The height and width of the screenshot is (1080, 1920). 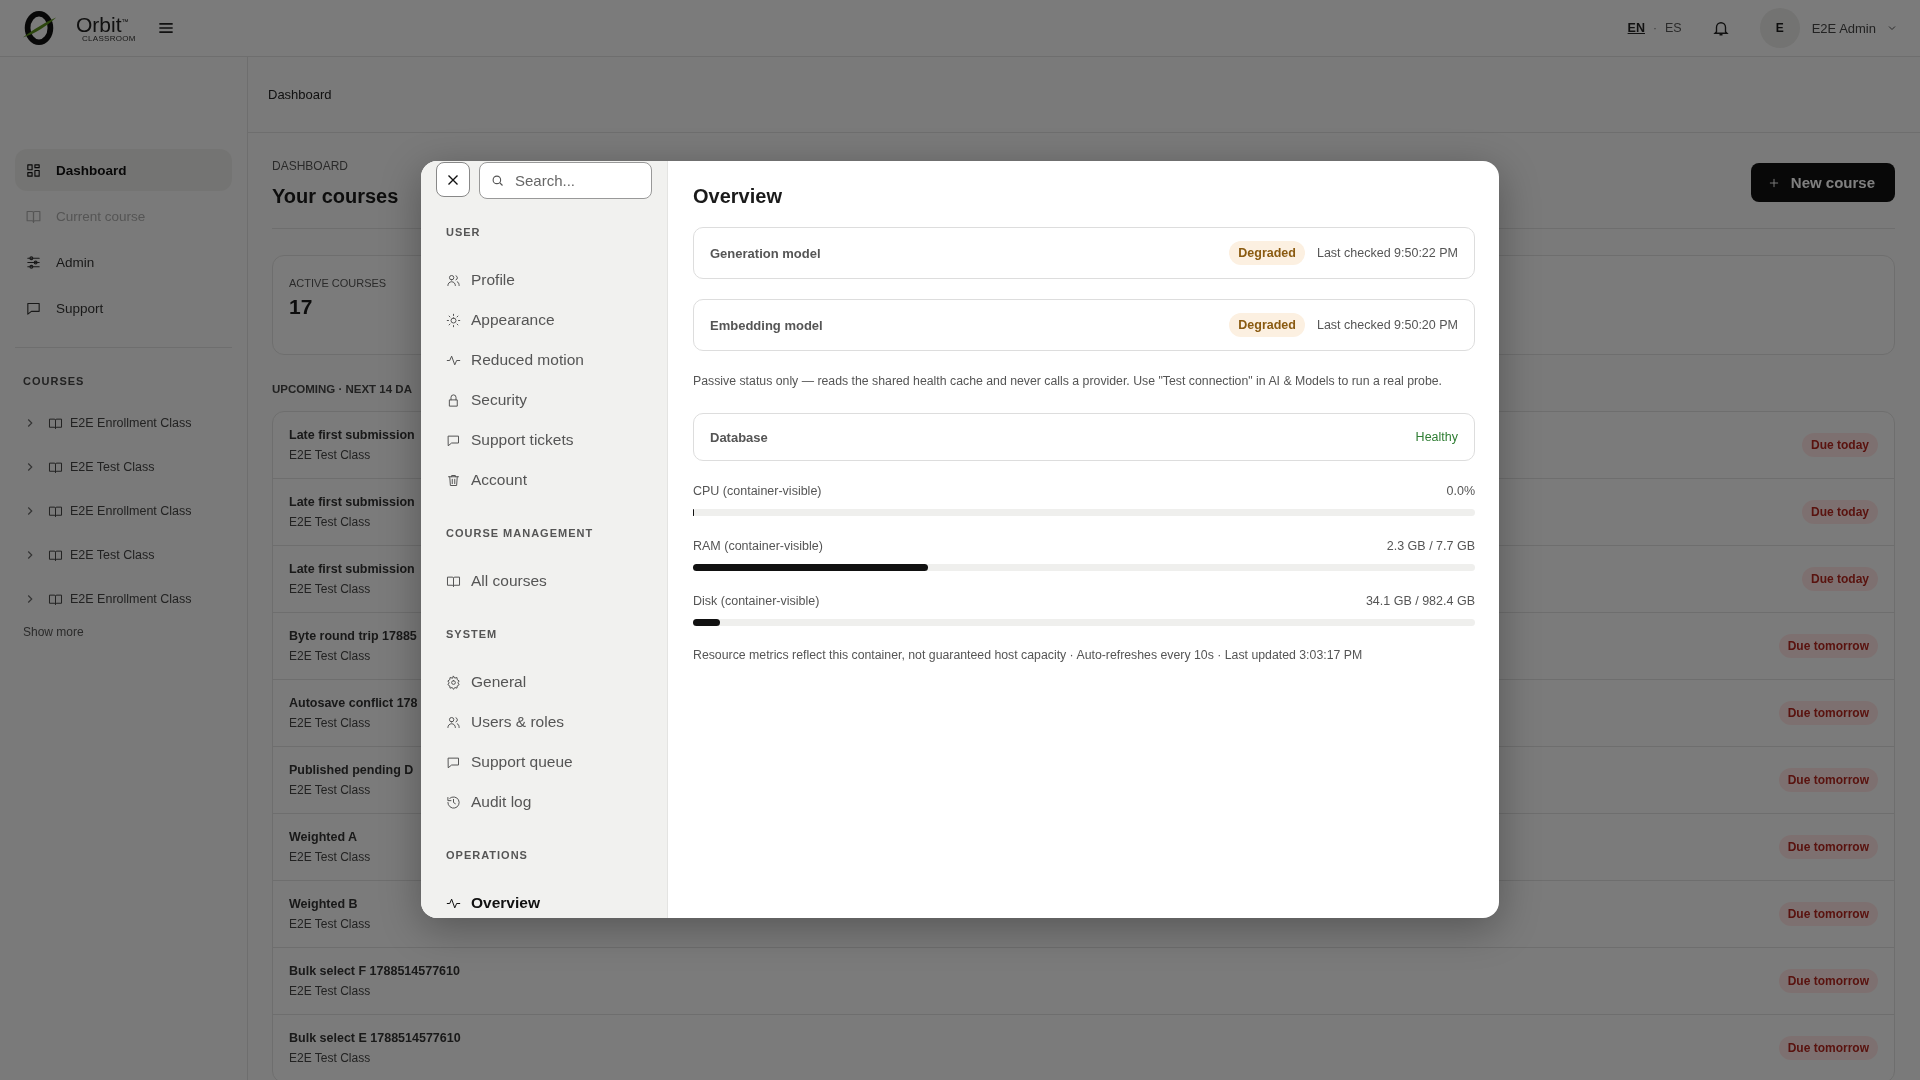 What do you see at coordinates (1673, 28) in the screenshot?
I see `language-link: ES` at bounding box center [1673, 28].